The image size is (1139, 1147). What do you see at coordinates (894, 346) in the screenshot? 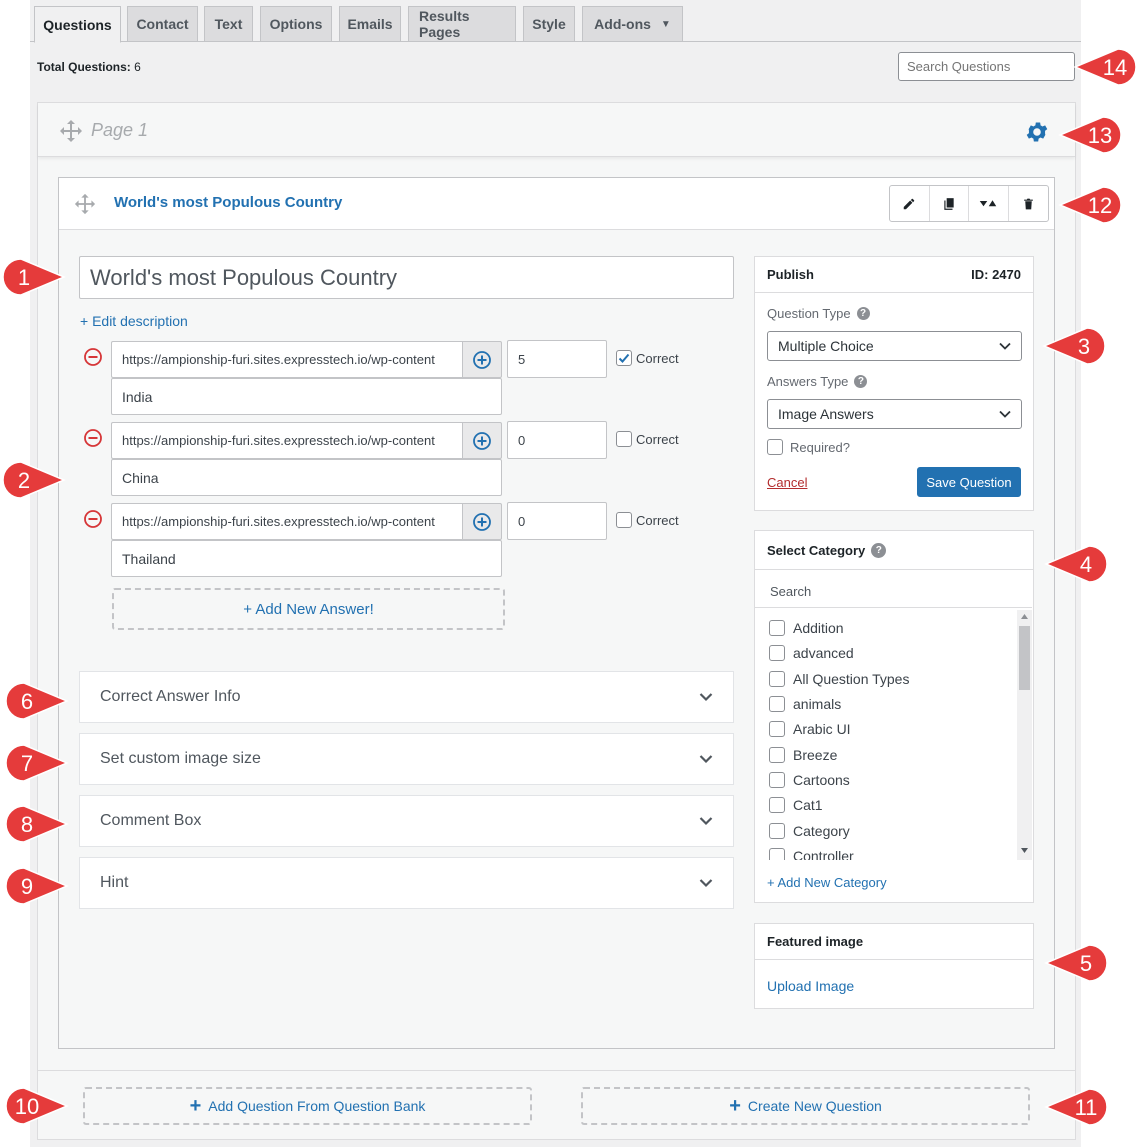
I see `question-type-select: Multiple Choice` at bounding box center [894, 346].